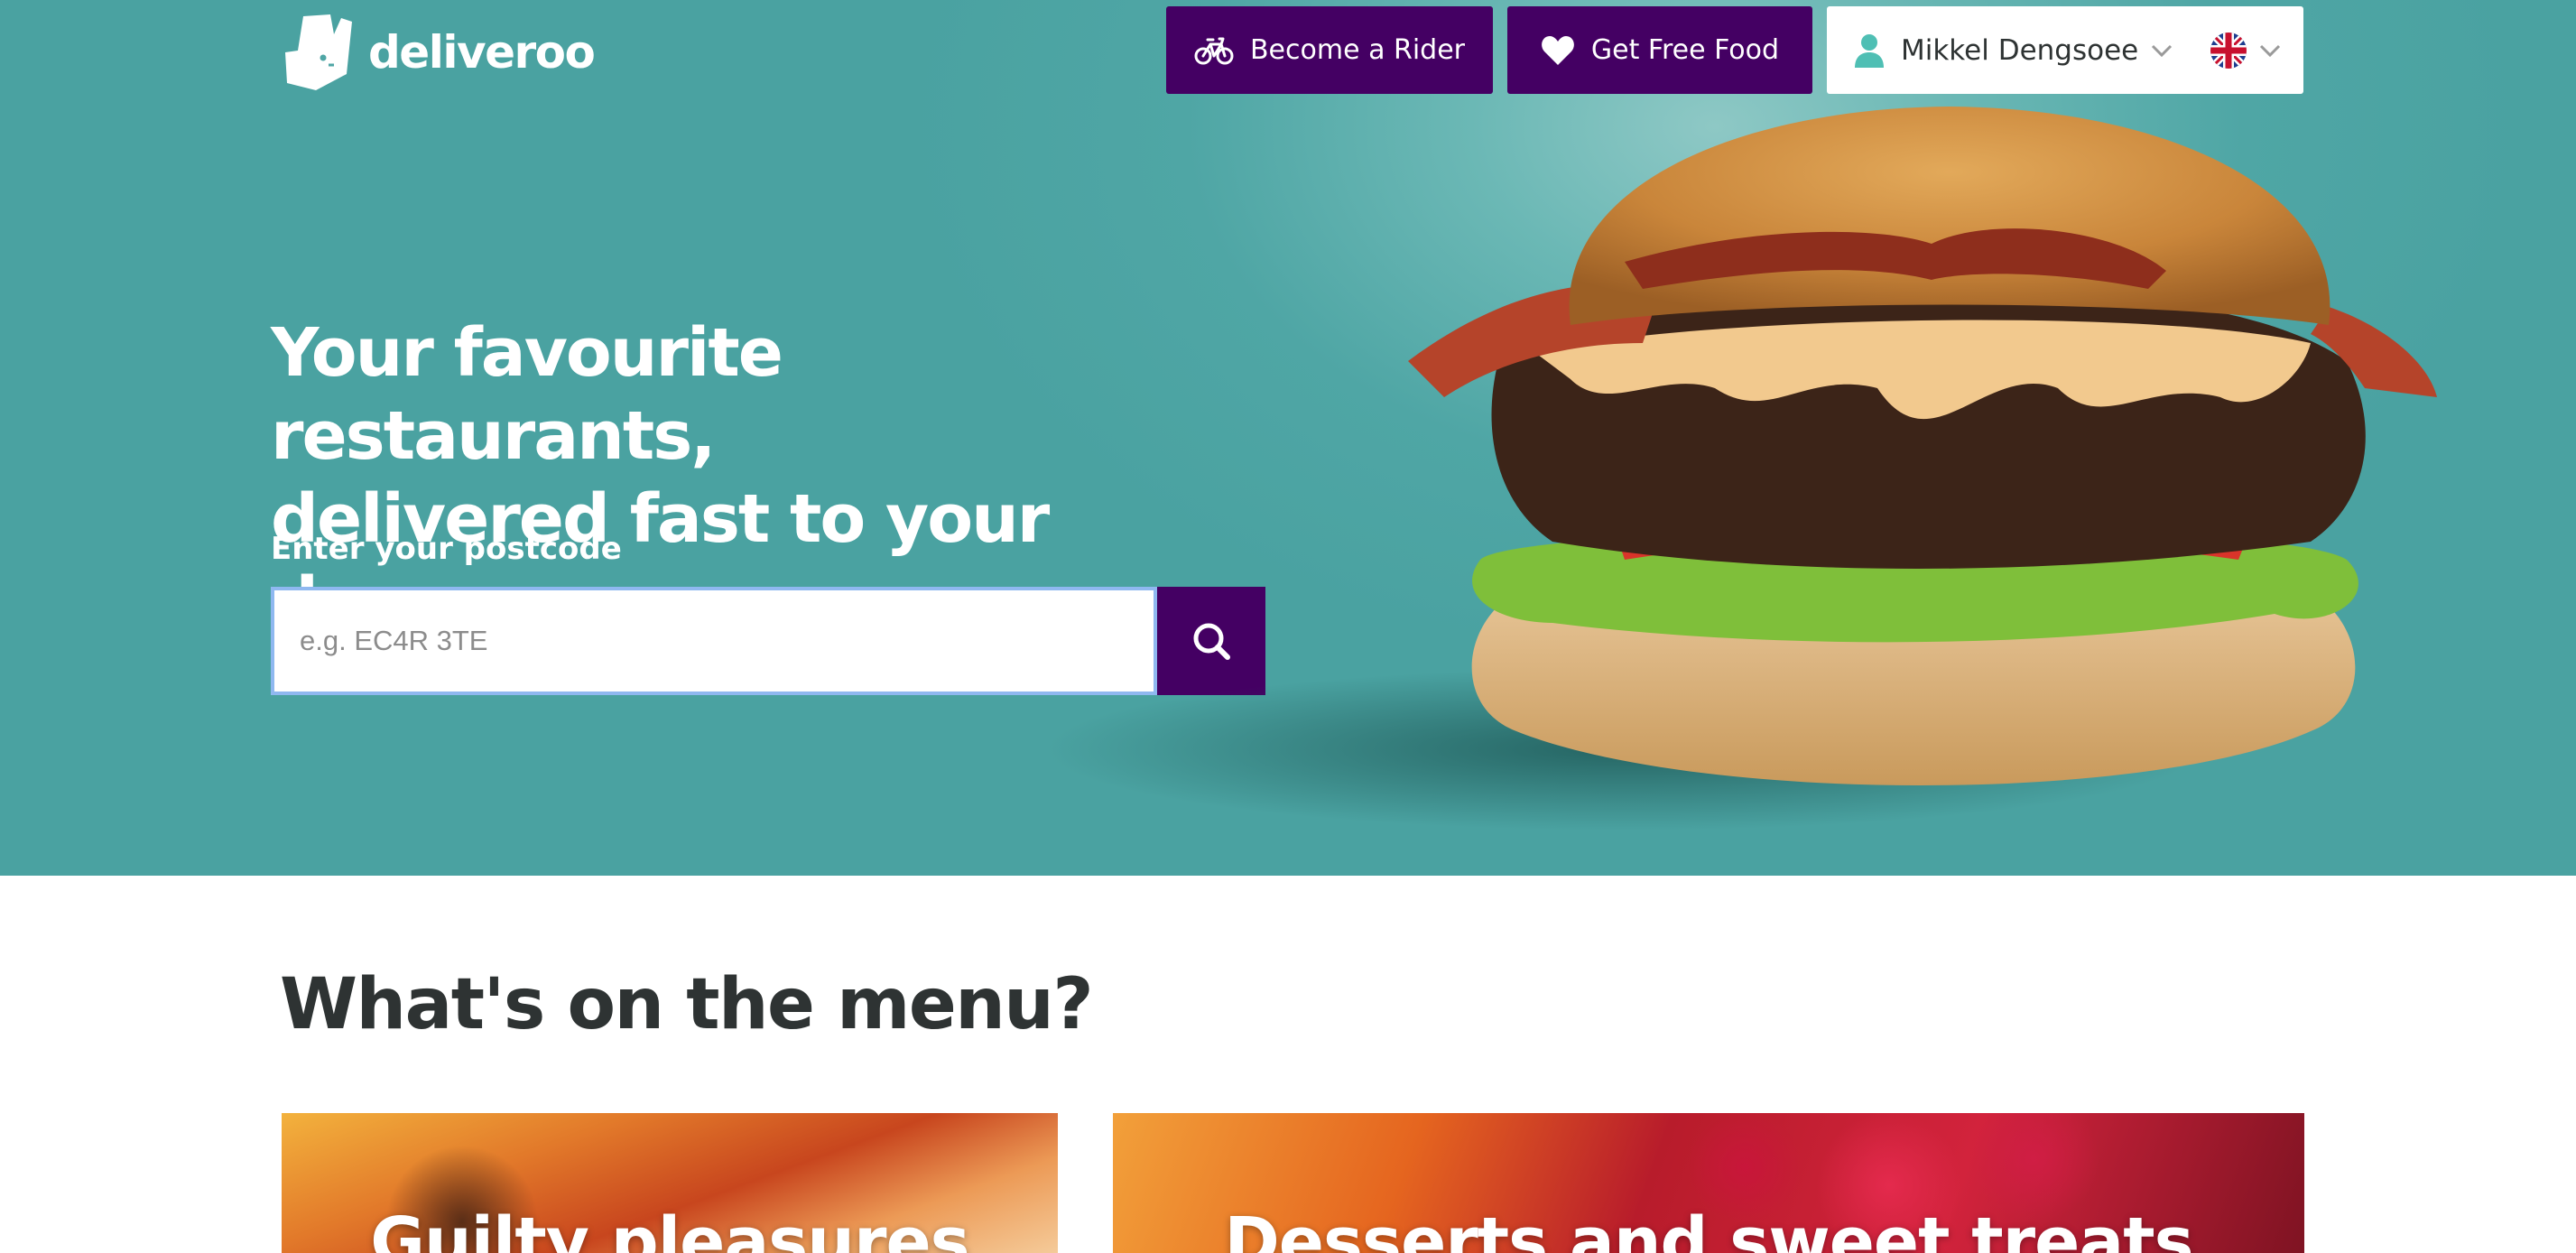 The width and height of the screenshot is (2576, 1253). I want to click on user-icon, so click(1870, 51).